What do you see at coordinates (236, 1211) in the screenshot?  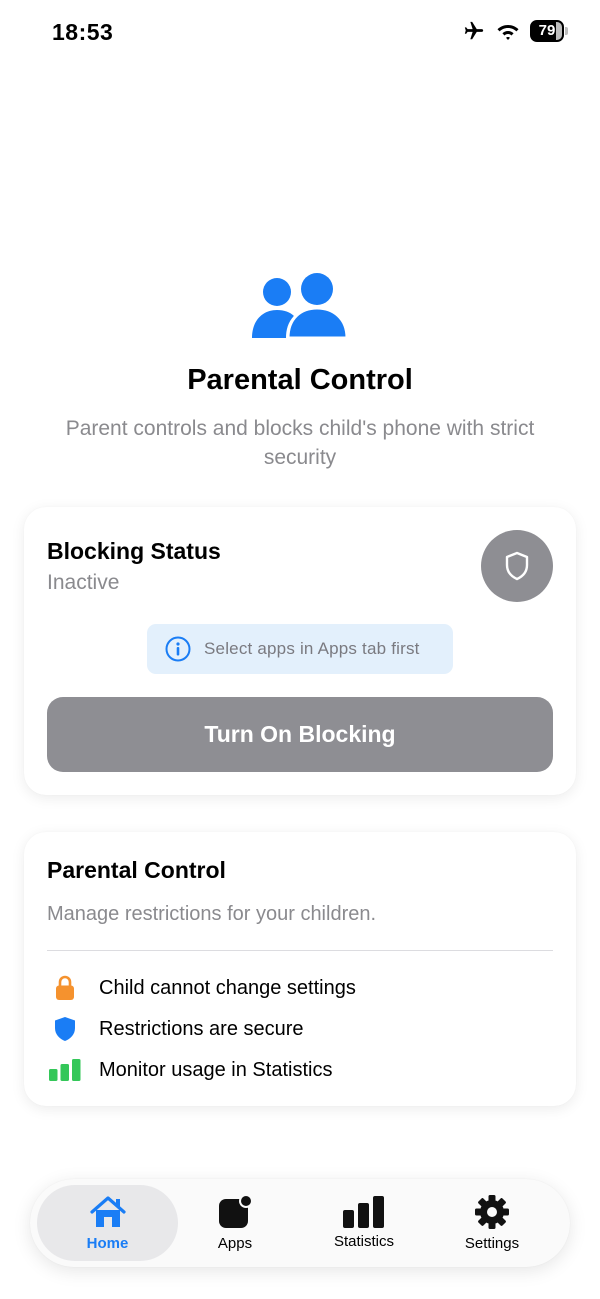 I see `app-badge-icon` at bounding box center [236, 1211].